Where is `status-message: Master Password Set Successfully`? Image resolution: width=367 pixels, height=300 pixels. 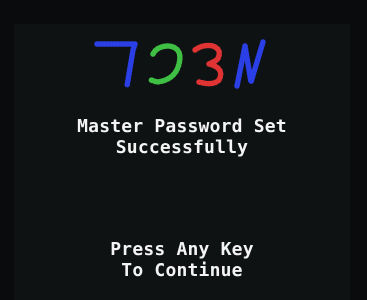
status-message: Master Password Set Successfully is located at coordinates (182, 137).